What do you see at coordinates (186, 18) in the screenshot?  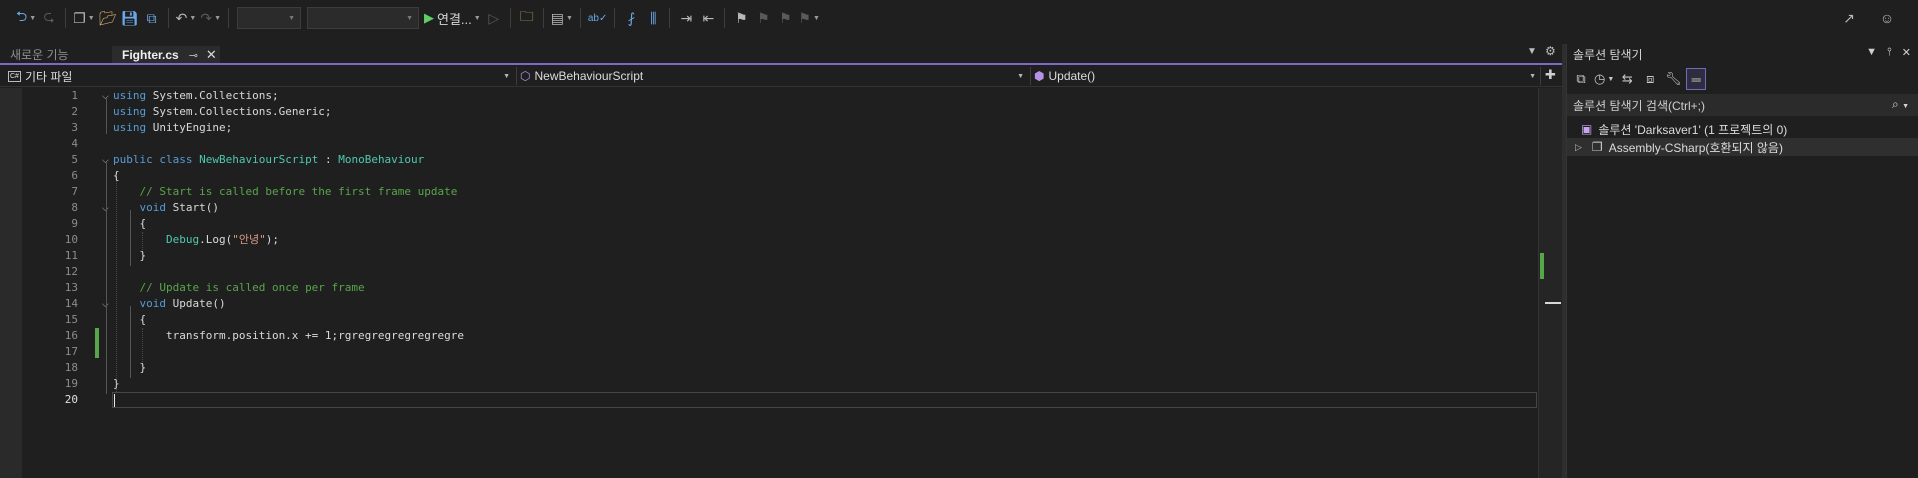 I see `undo-icon: ↶ ▼` at bounding box center [186, 18].